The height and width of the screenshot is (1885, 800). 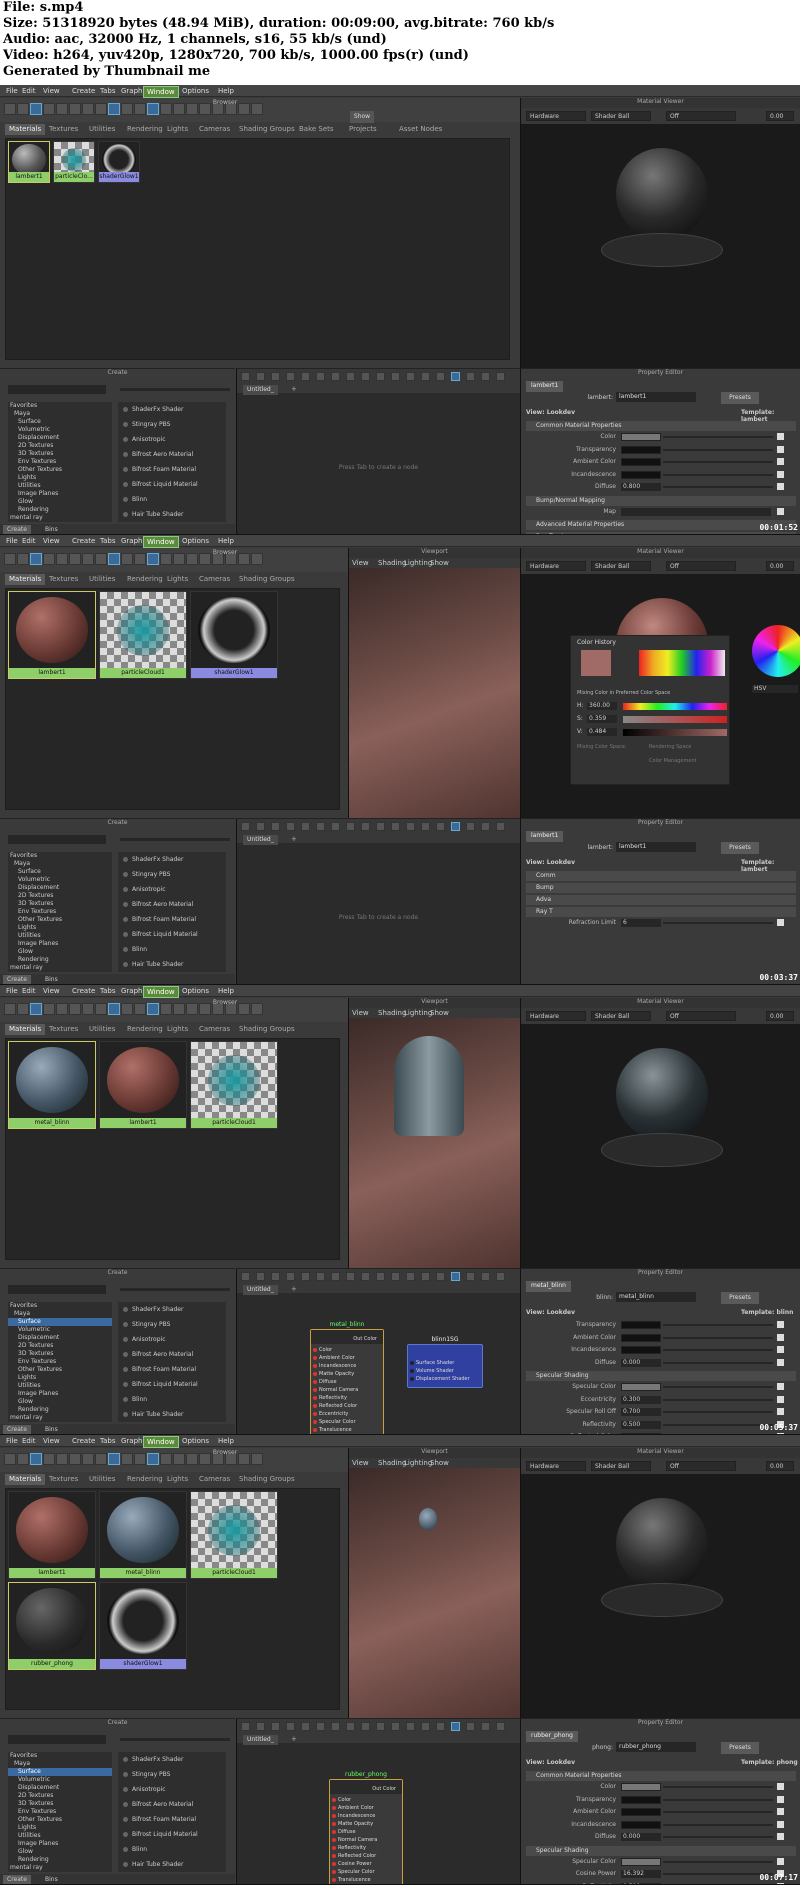 What do you see at coordinates (60, 944) in the screenshot?
I see `tree-item: Image Planes` at bounding box center [60, 944].